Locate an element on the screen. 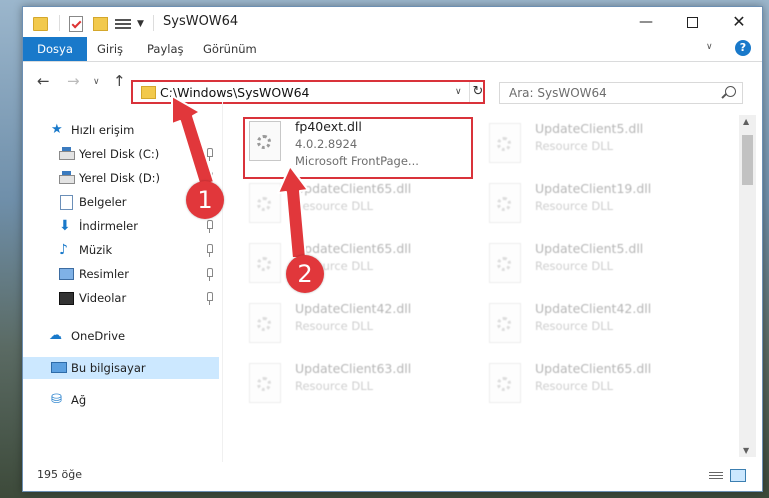 Image resolution: width=769 pixels, height=498 pixels. help-icon: ? is located at coordinates (743, 48).